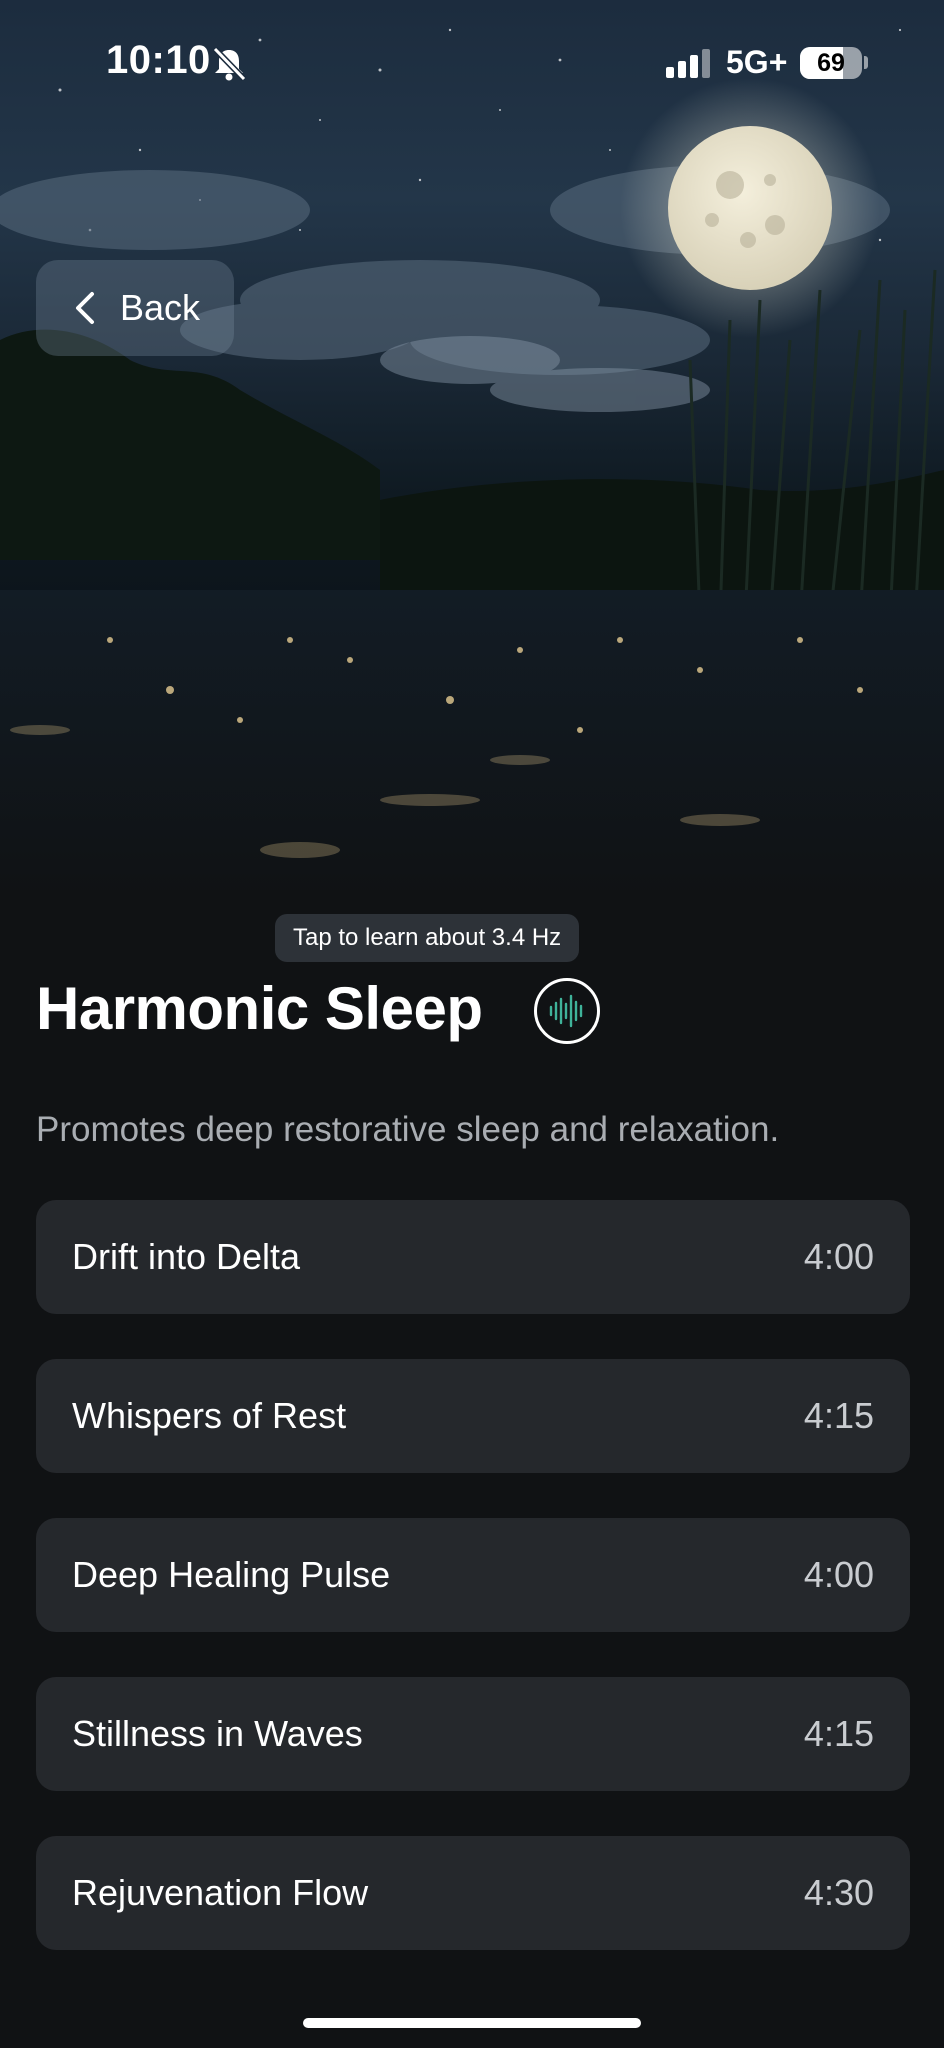 The image size is (944, 2048). I want to click on track-name: Stillness in Waves, so click(217, 1733).